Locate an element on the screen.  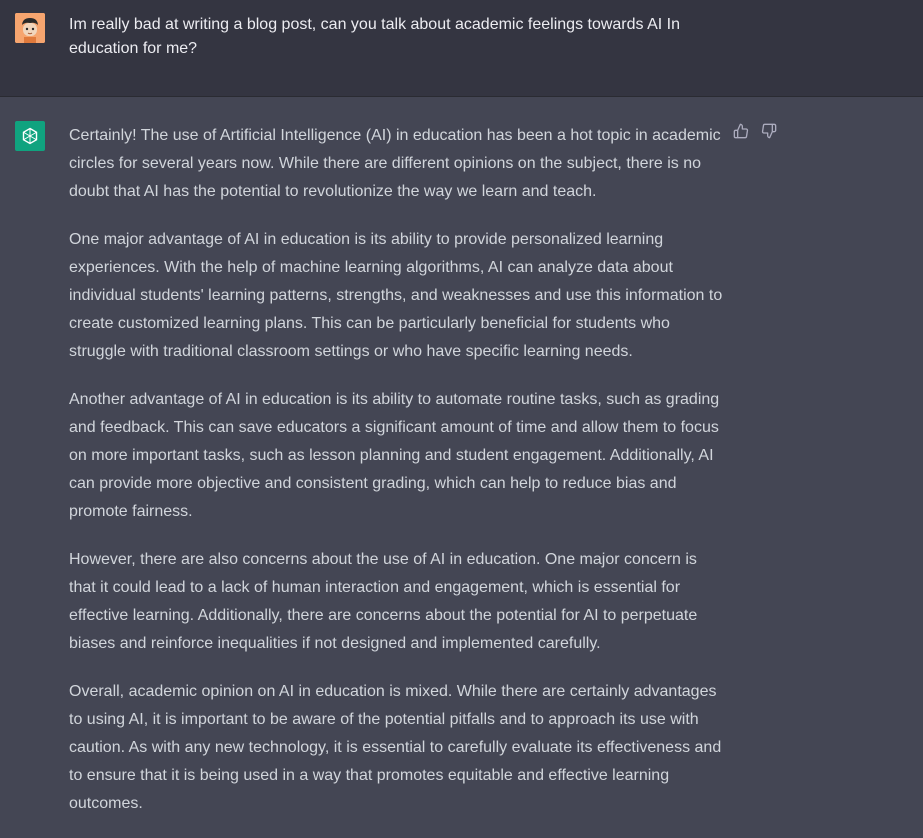
thumbs-up-icon is located at coordinates (741, 131).